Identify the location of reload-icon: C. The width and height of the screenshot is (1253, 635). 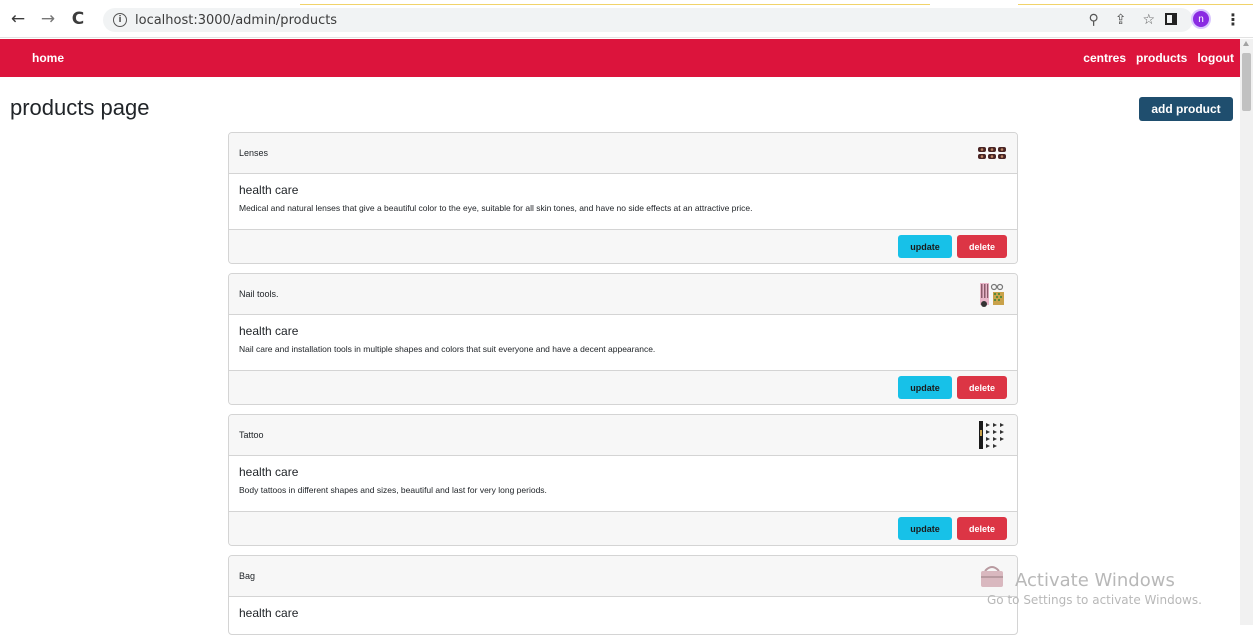
(78, 19).